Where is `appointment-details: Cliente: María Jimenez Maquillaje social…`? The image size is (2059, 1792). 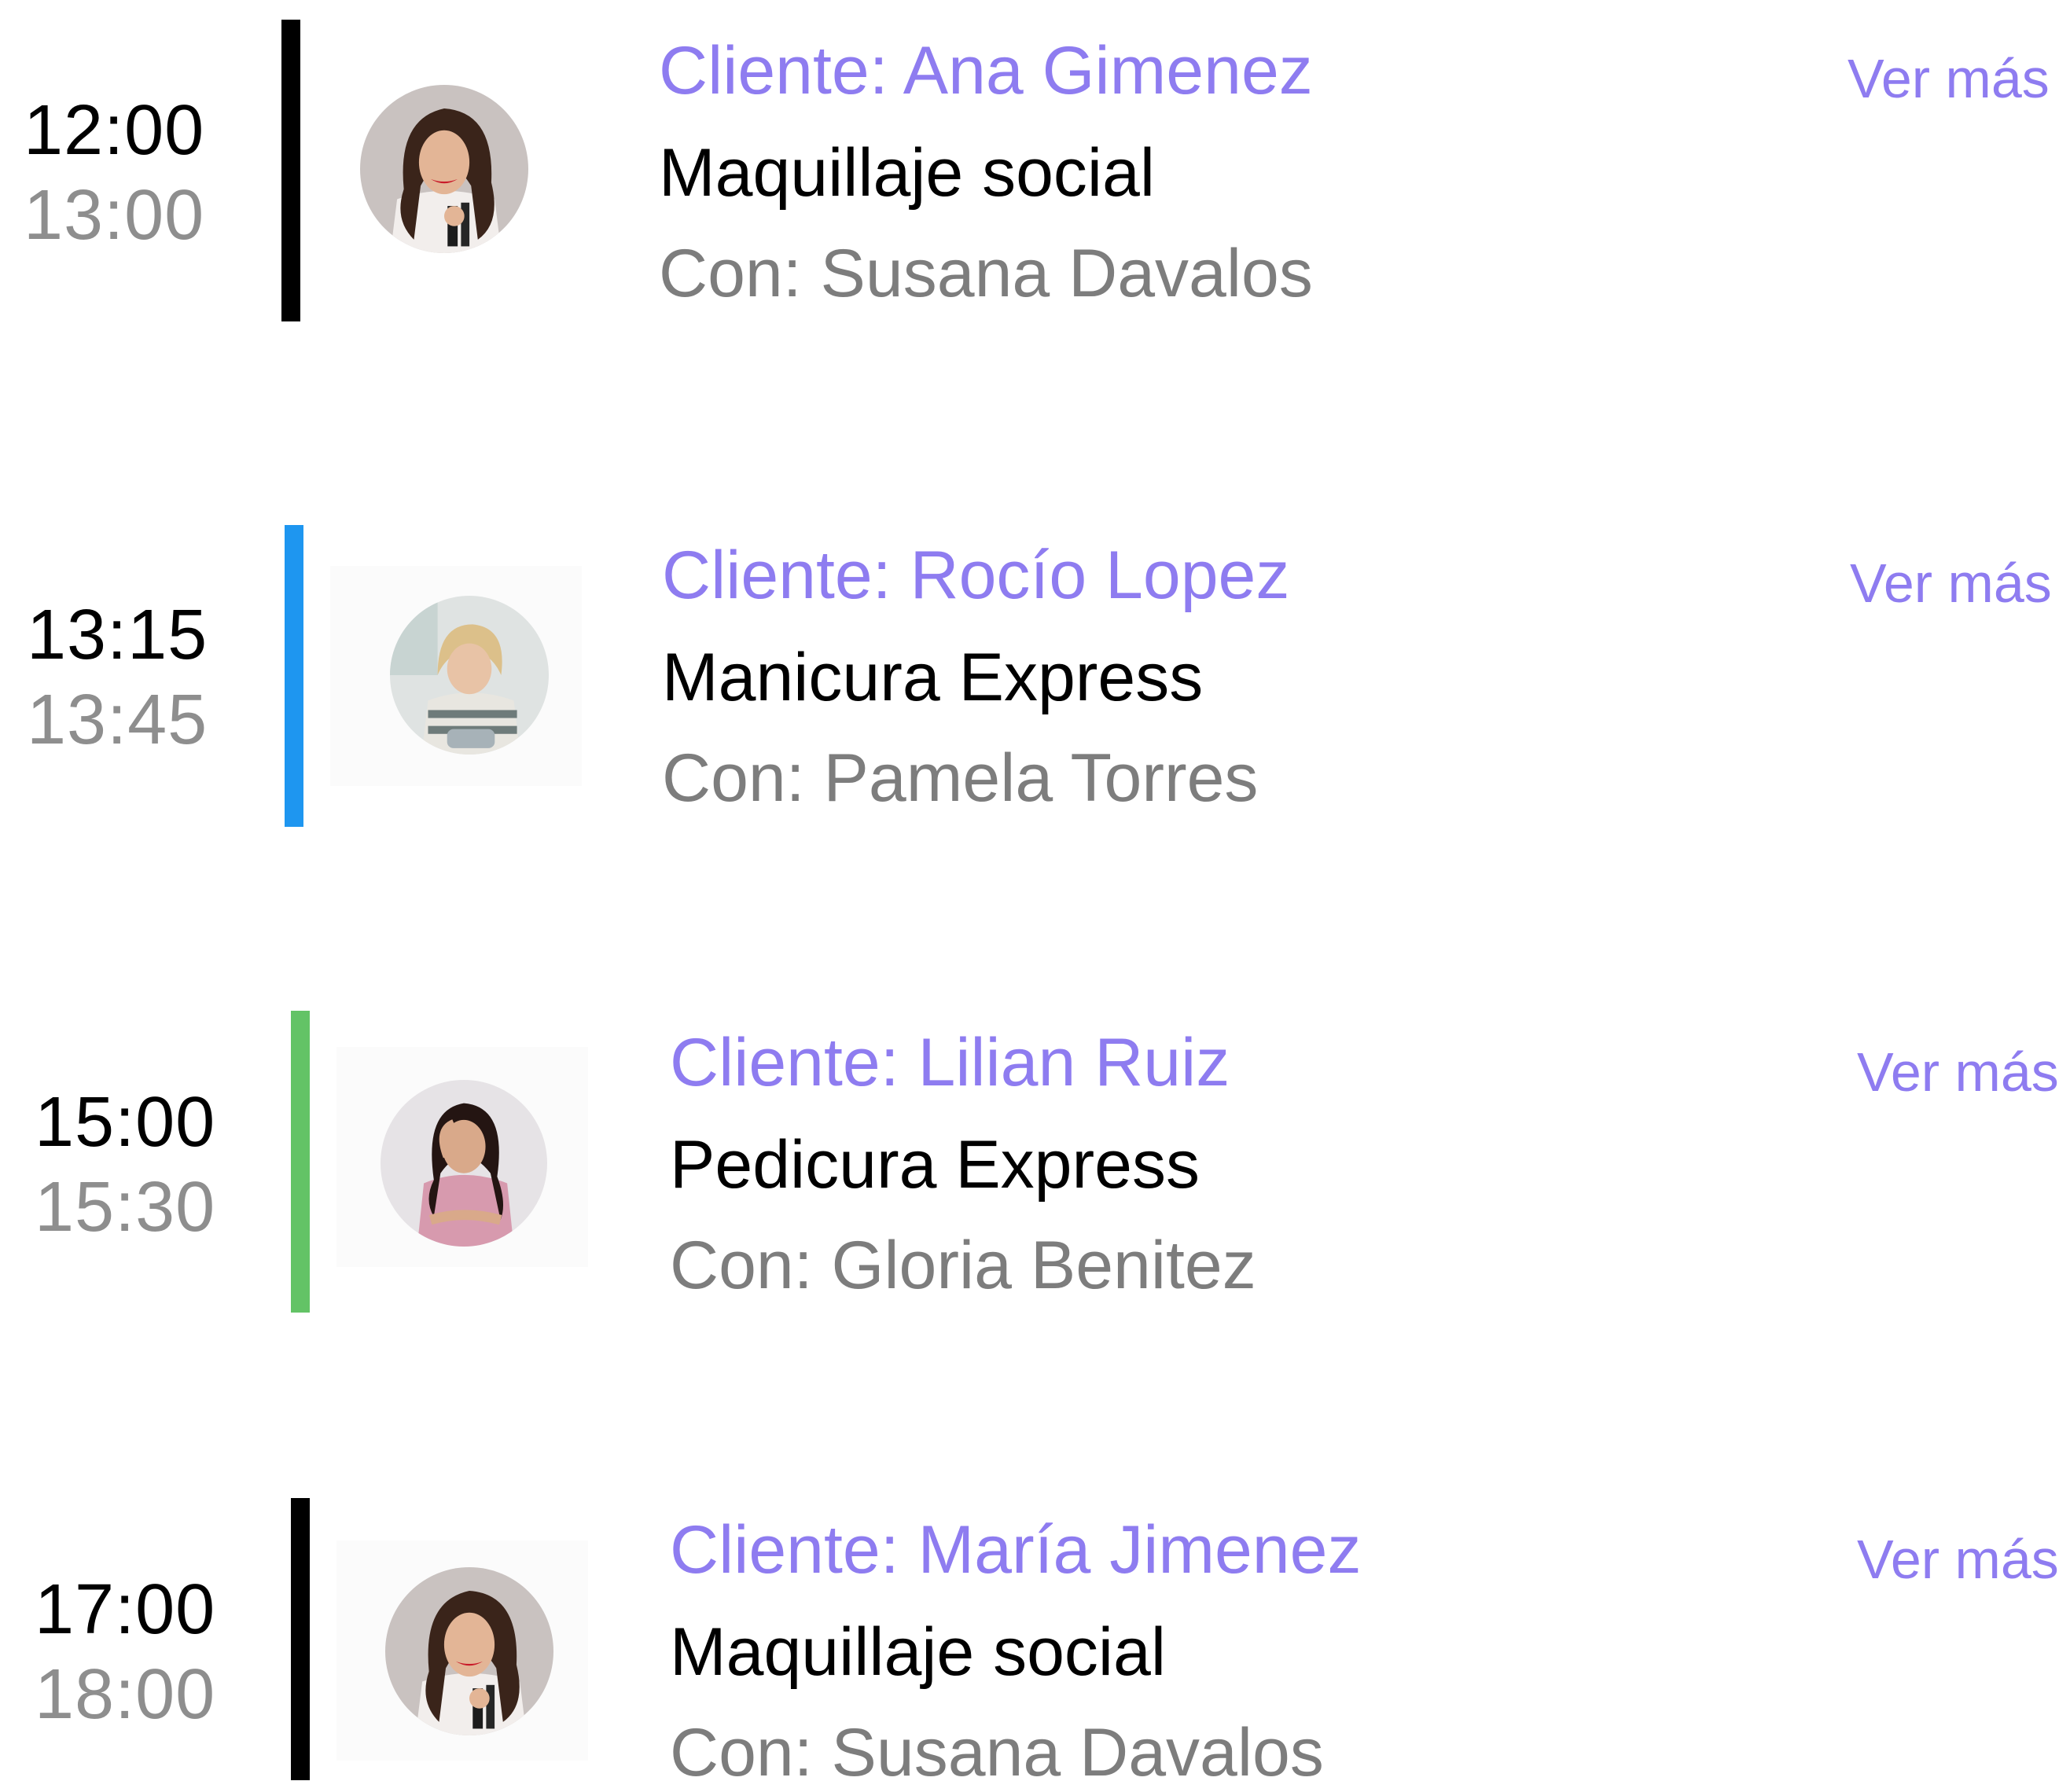
appointment-details: Cliente: María Jimenez Maquillaje social… is located at coordinates (1220, 1651).